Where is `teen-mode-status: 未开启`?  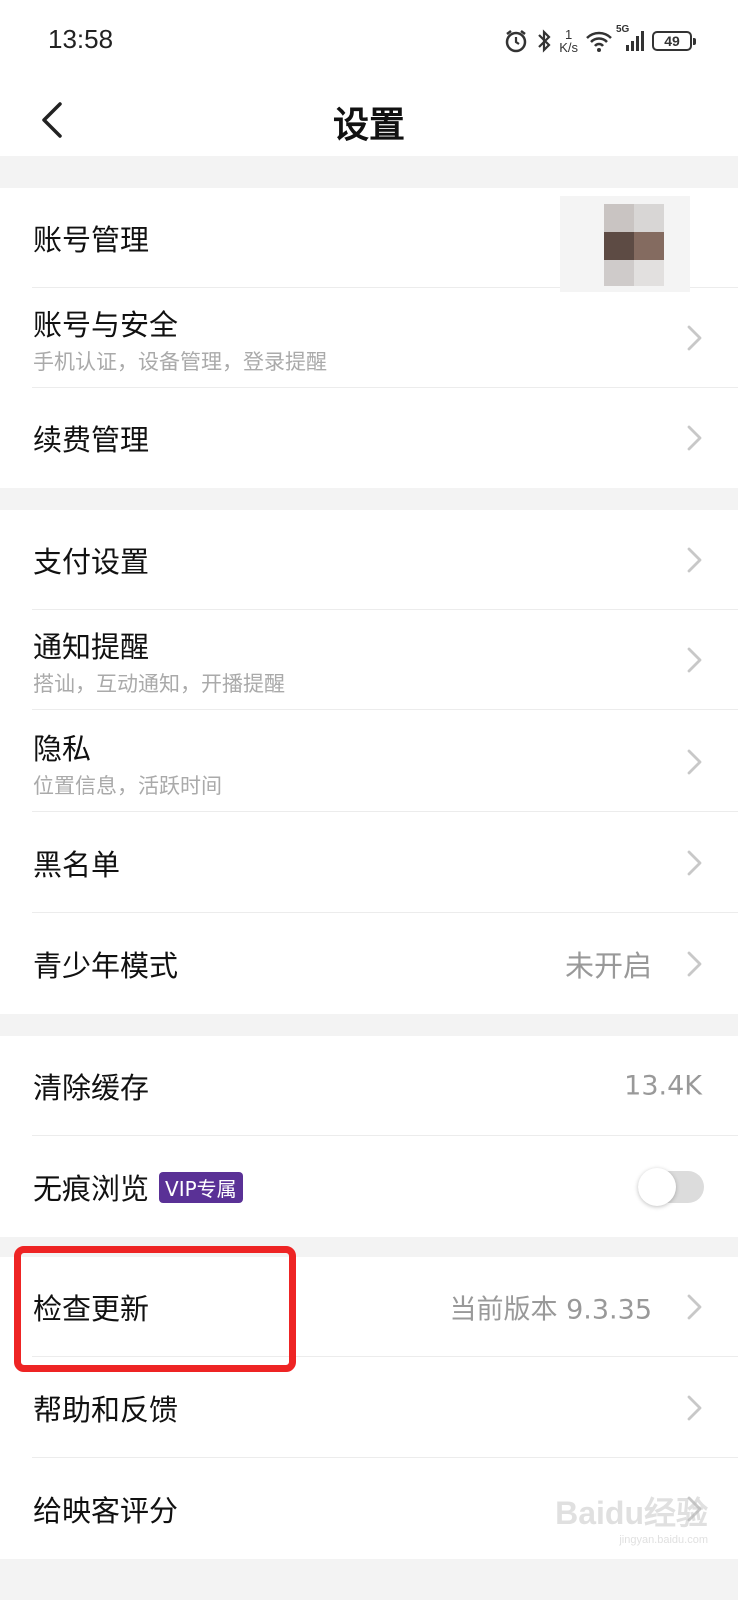 teen-mode-status: 未开启 is located at coordinates (608, 966).